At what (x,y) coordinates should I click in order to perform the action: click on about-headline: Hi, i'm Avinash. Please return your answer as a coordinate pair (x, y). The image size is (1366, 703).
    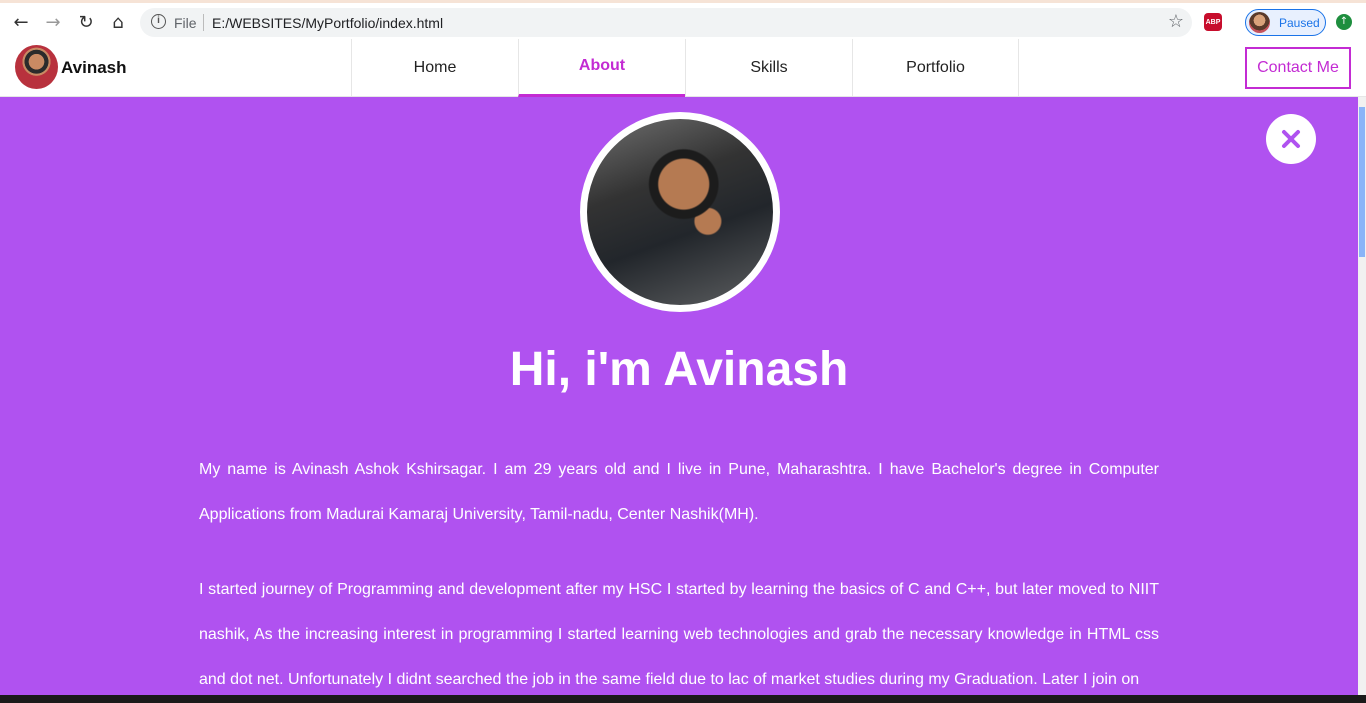
    Looking at the image, I should click on (679, 369).